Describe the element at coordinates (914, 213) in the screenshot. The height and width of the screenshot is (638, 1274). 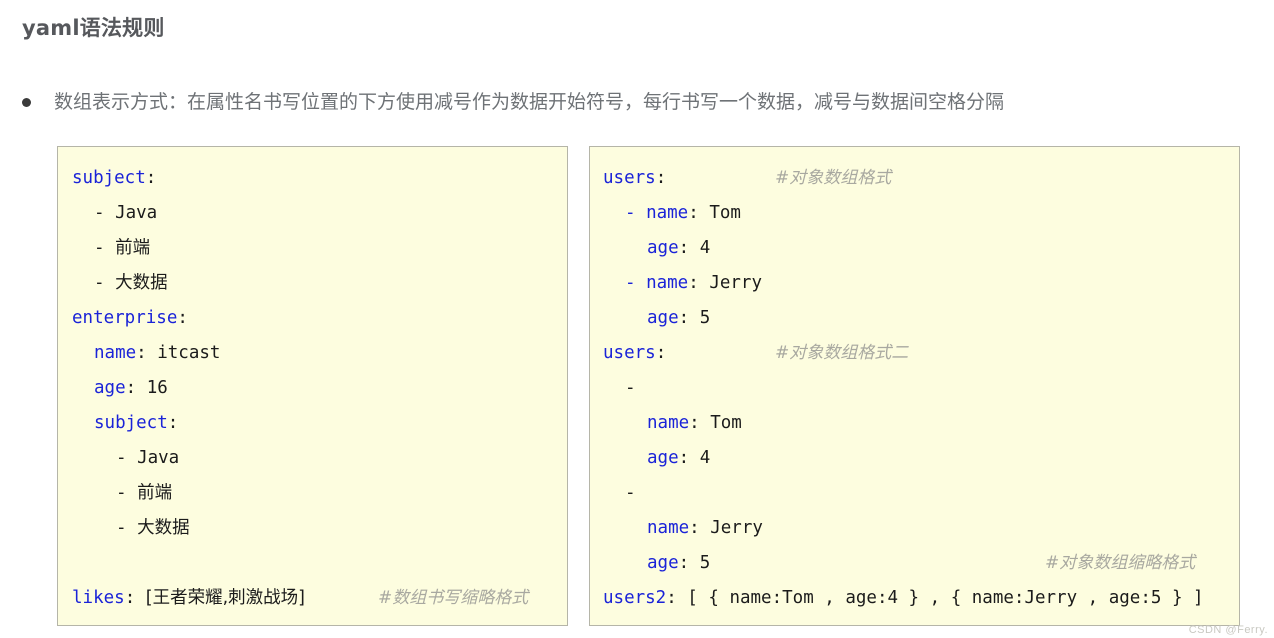
I see `code-line: - name: Tom` at that location.